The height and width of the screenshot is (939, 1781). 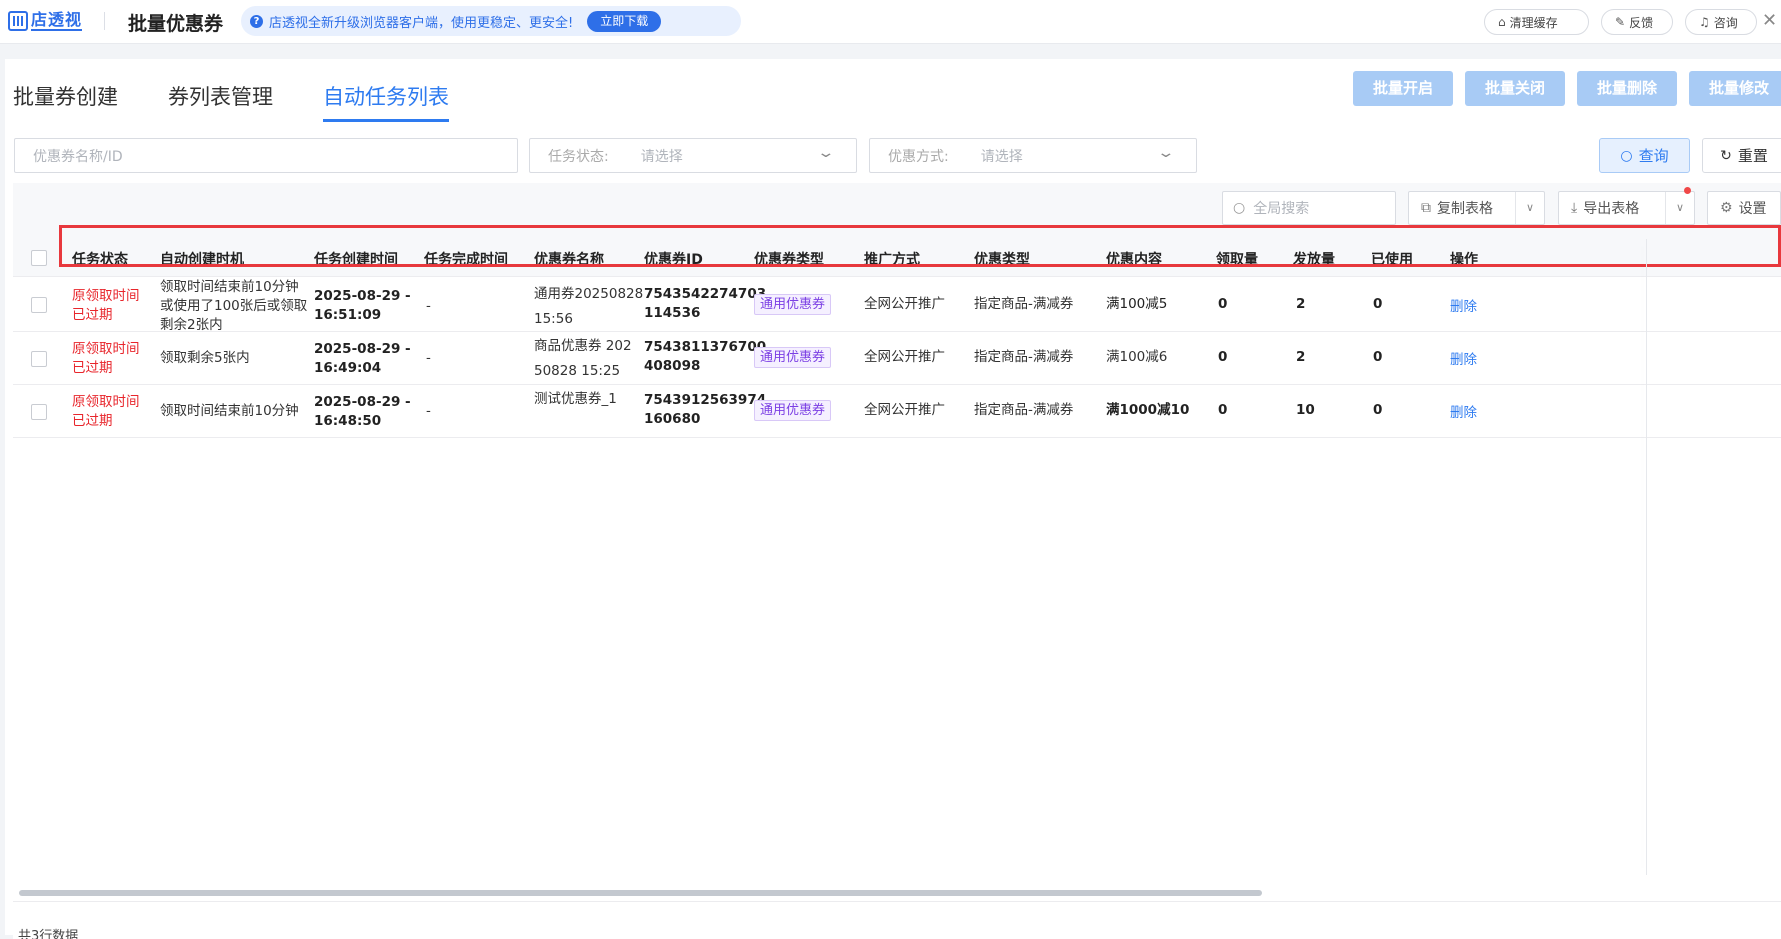 I want to click on horizontal-scrollbar, so click(x=640, y=893).